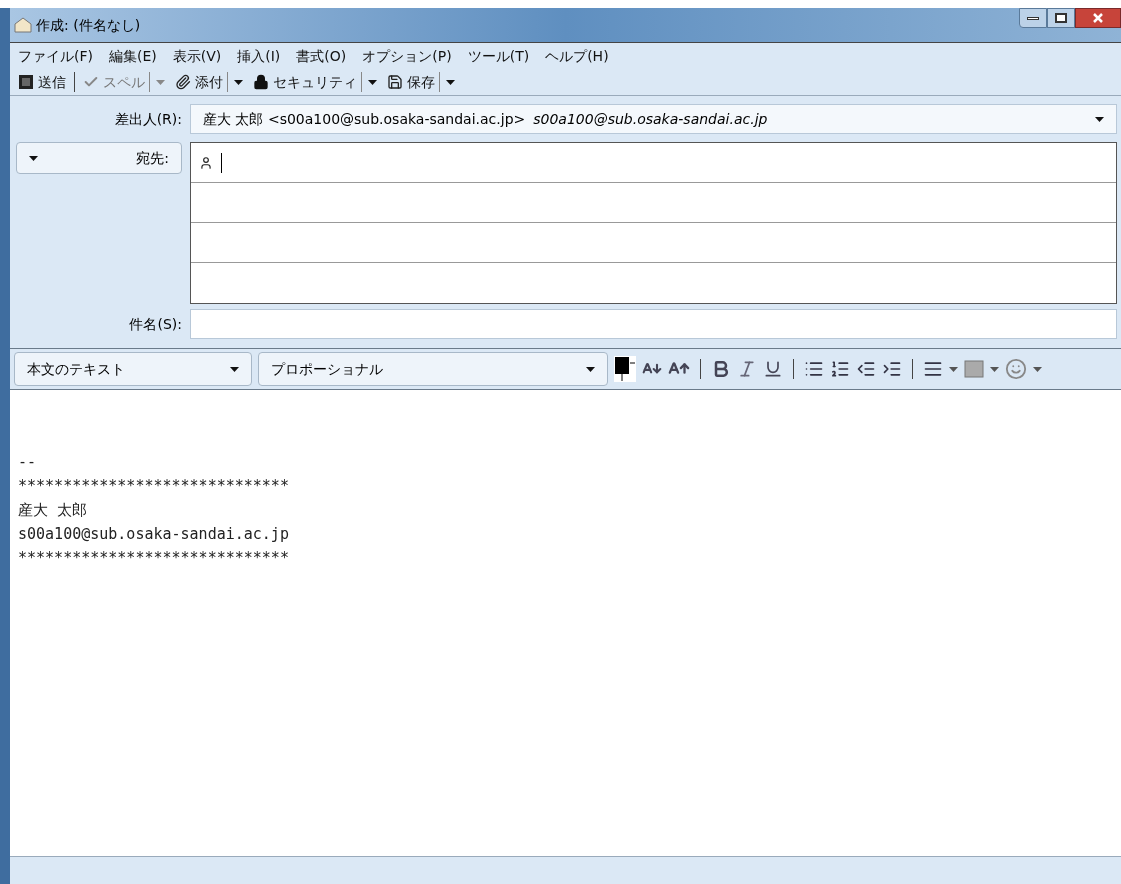 The height and width of the screenshot is (884, 1121). What do you see at coordinates (577, 56) in the screenshot?
I see `menu-item: ヘルプ(H)` at bounding box center [577, 56].